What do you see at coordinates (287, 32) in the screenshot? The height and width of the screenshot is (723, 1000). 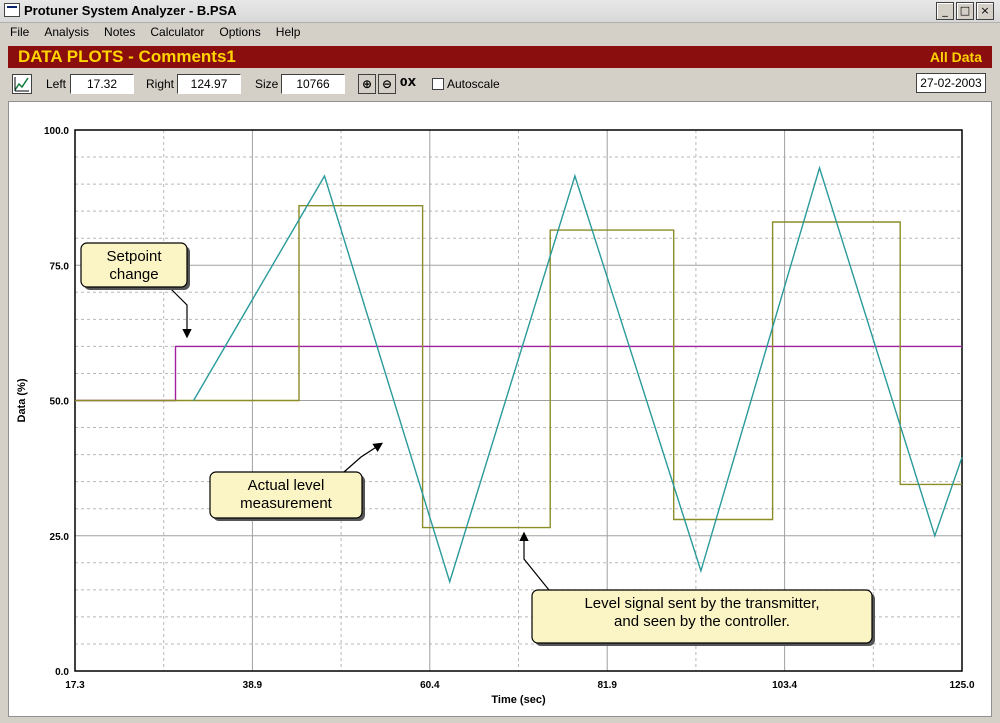 I see `menu-help: Help` at bounding box center [287, 32].